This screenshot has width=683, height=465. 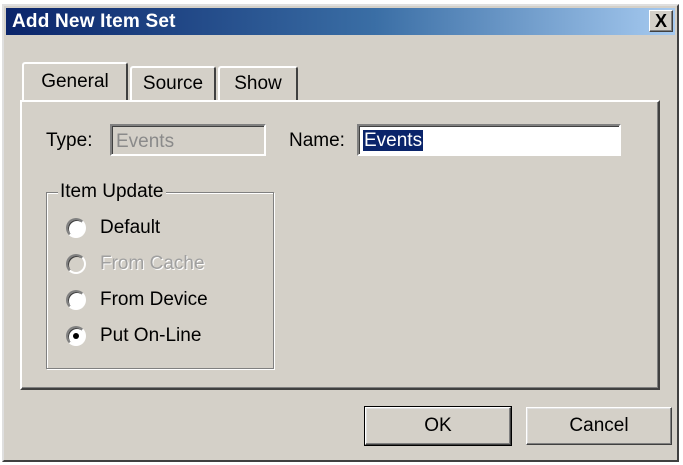 What do you see at coordinates (76, 264) in the screenshot?
I see `radio-from-cache-circle` at bounding box center [76, 264].